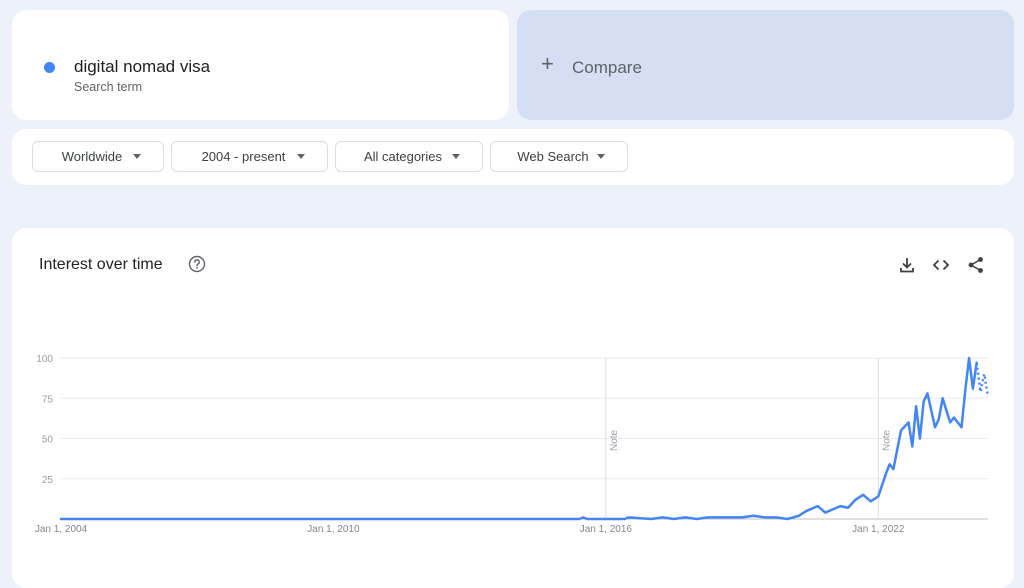  I want to click on search-term-subtitle: Search term, so click(108, 87).